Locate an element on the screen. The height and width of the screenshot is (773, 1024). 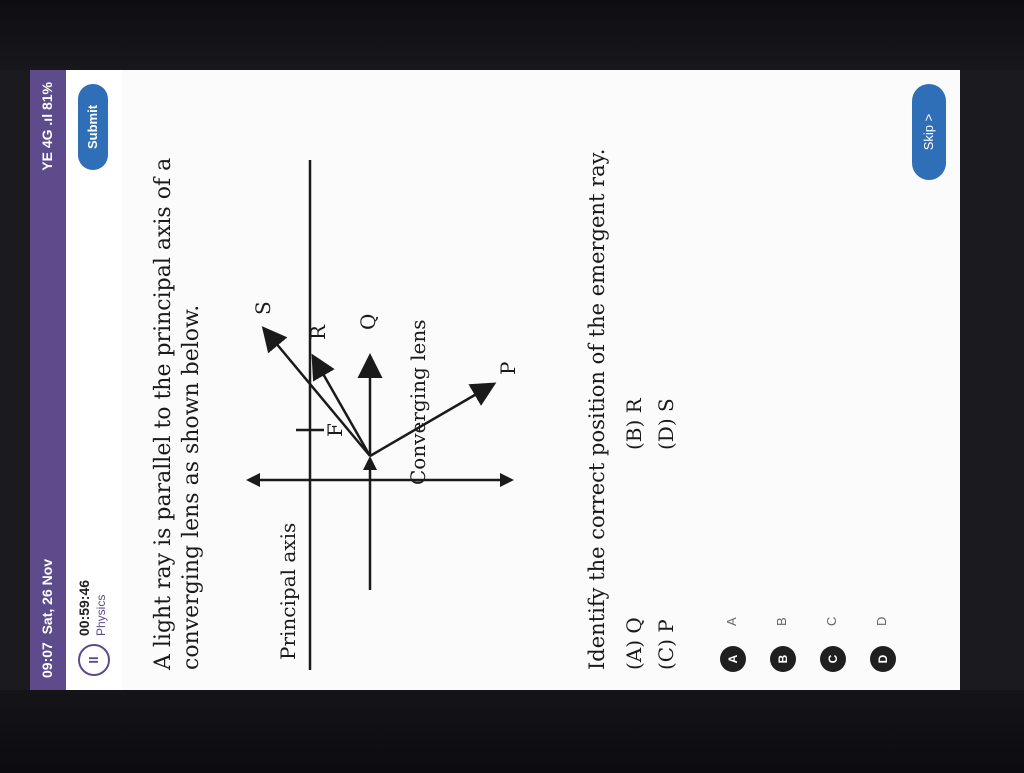
incident-ray-arrow is located at coordinates (370, 463).